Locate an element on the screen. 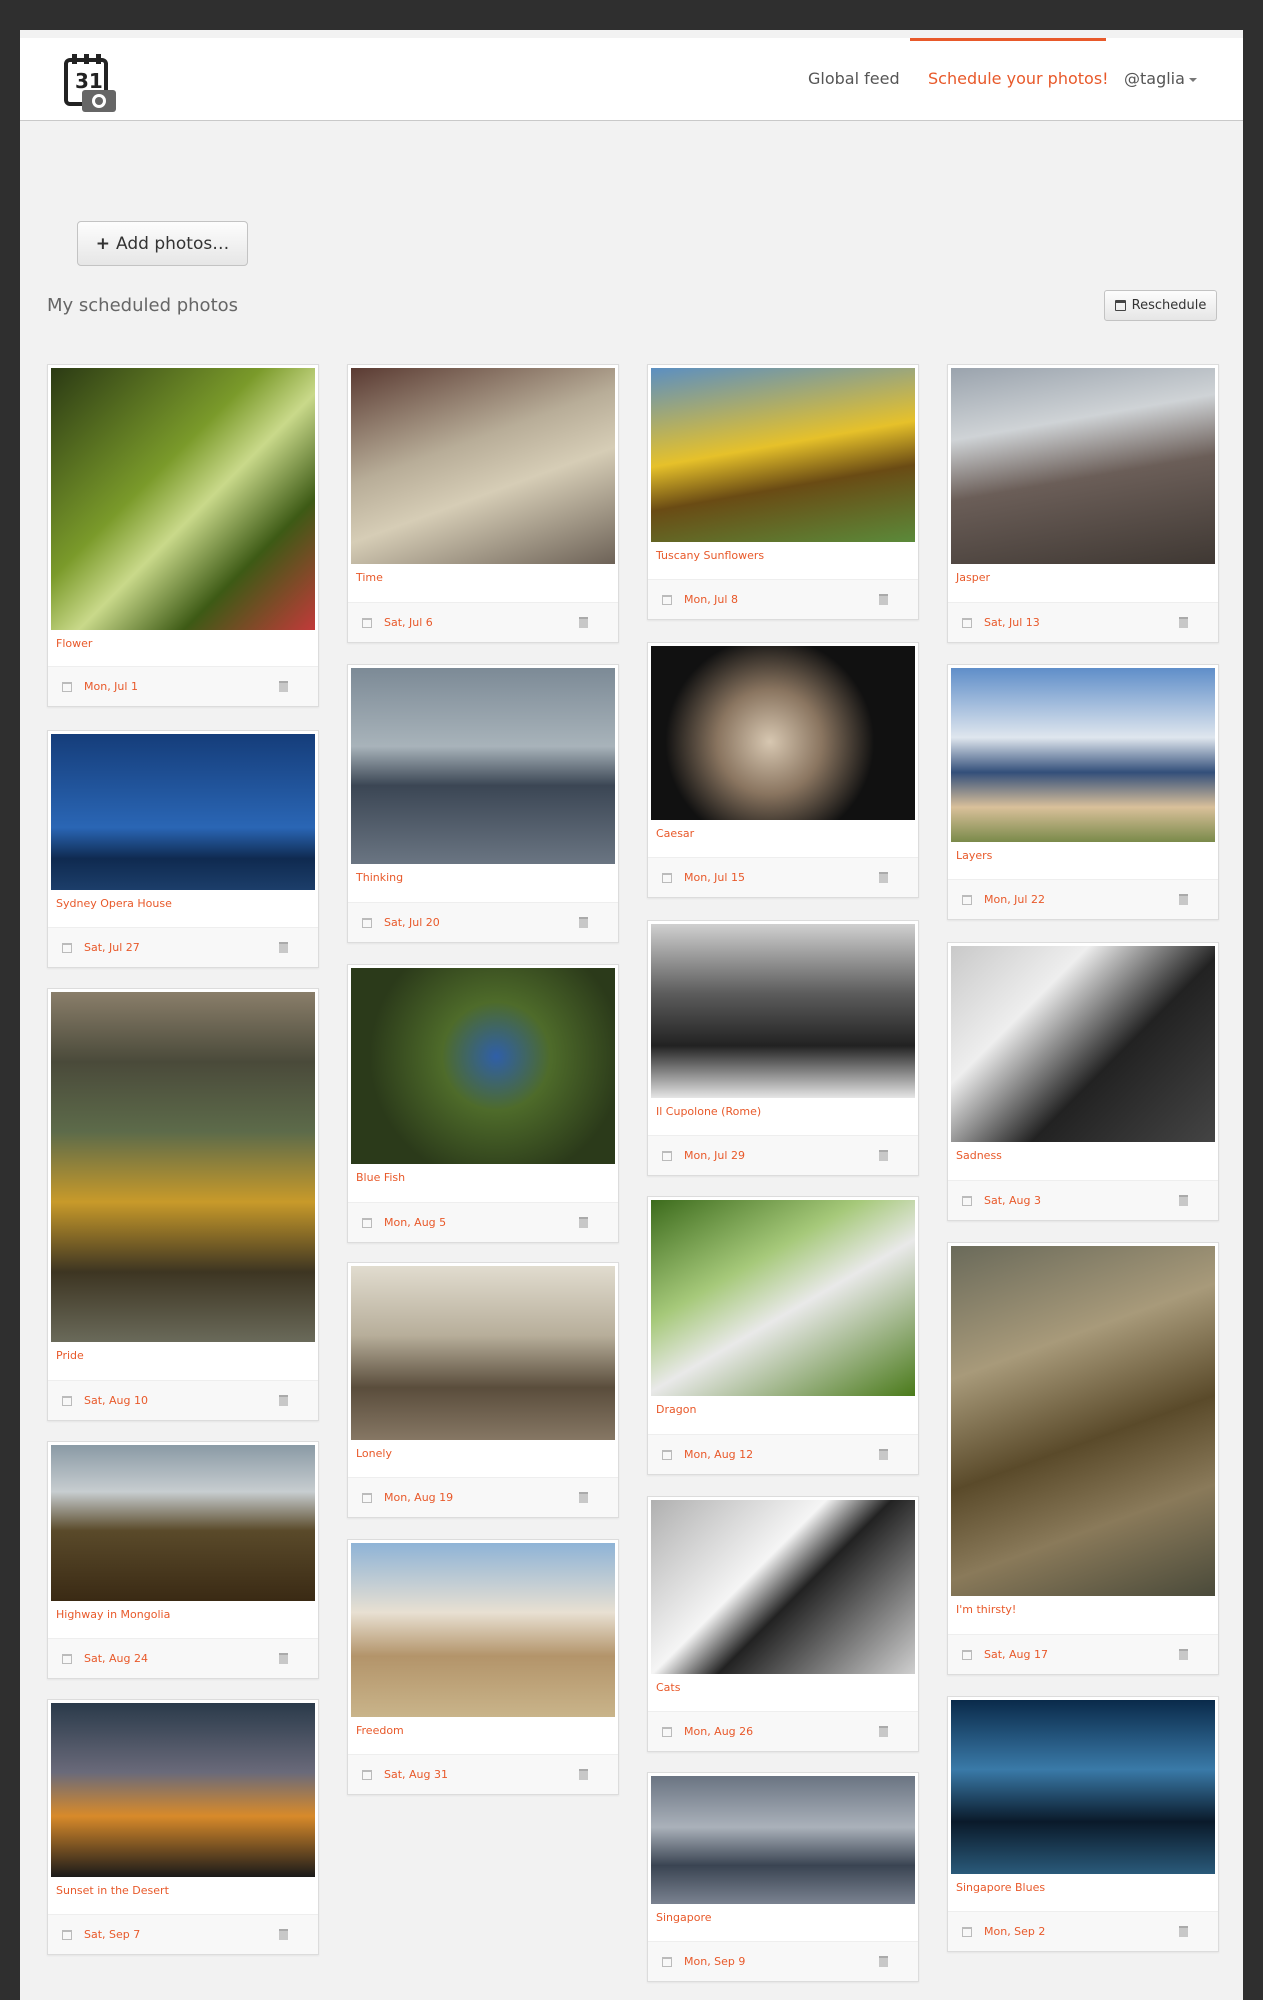 The image size is (1263, 2000). photo-date: Mon, Aug 12 is located at coordinates (718, 1454).